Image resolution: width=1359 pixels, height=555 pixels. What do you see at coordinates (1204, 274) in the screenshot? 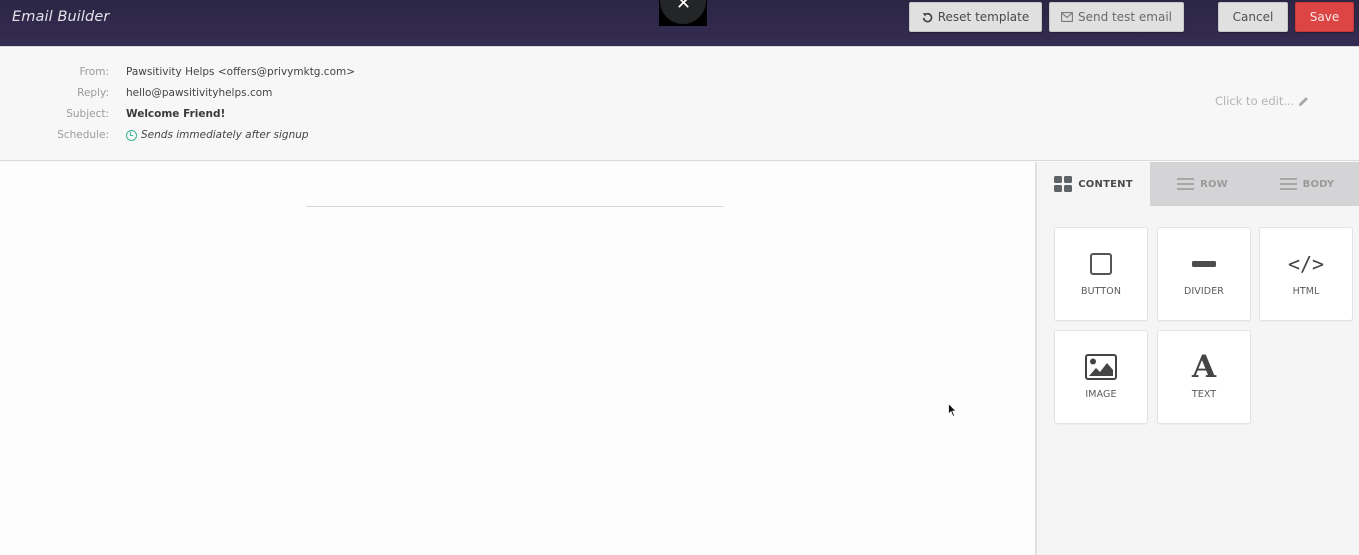
I see `block-divider: DIVIDER` at bounding box center [1204, 274].